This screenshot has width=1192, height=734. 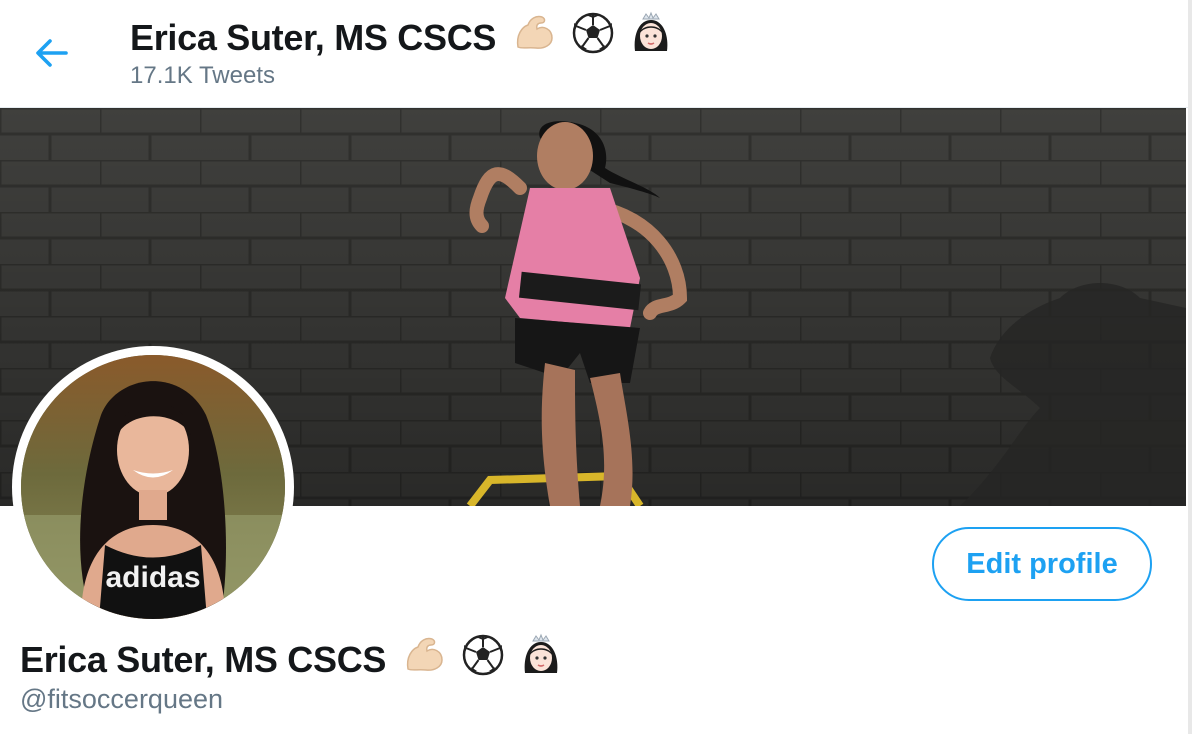 I want to click on back-button, so click(x=51, y=53).